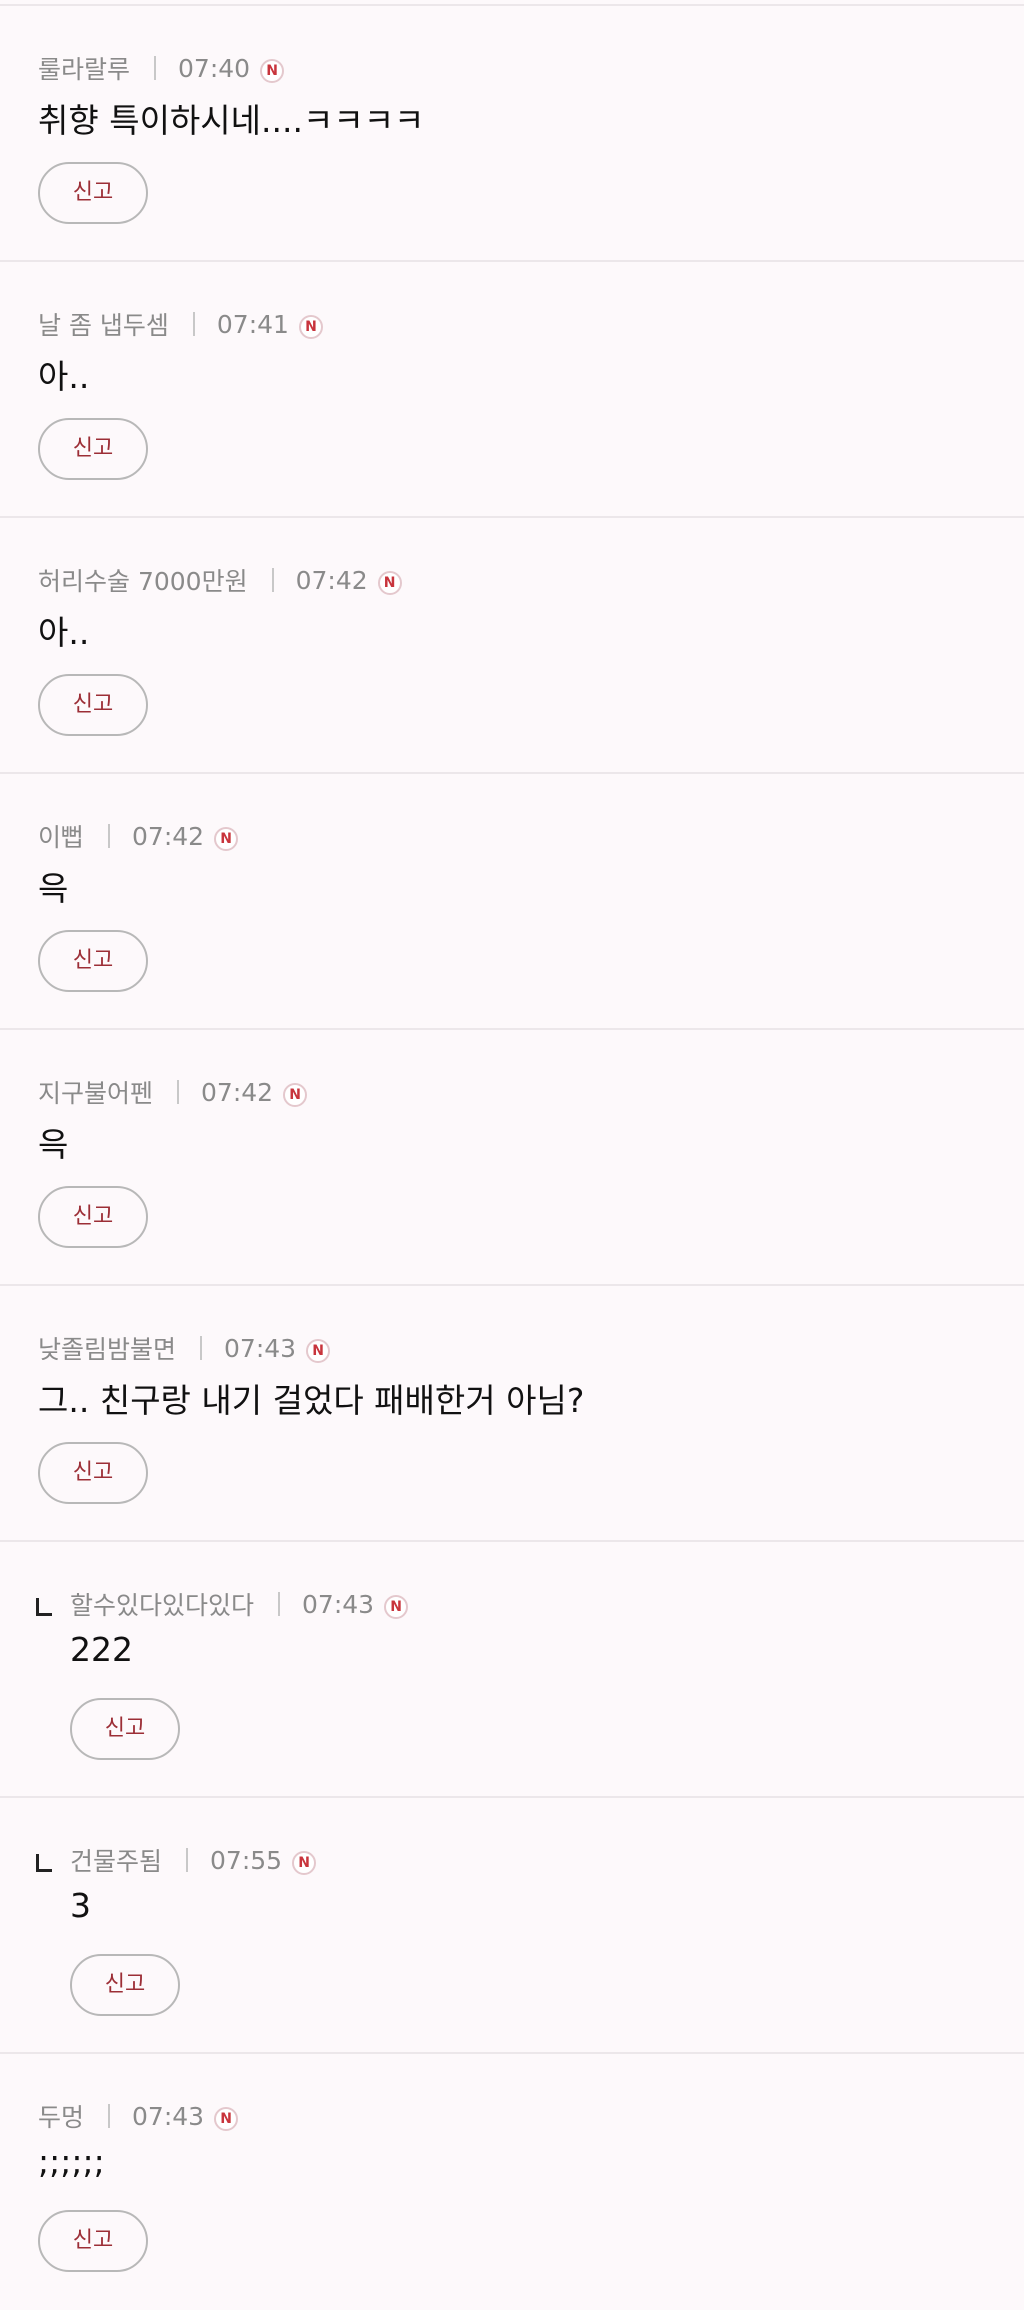 This screenshot has height=2310, width=1024. What do you see at coordinates (512, 134) in the screenshot?
I see `comment-item: 룰라랄루 07:40 N 취향 특이하시네....ㅋㅋㅋㅋ 신고` at bounding box center [512, 134].